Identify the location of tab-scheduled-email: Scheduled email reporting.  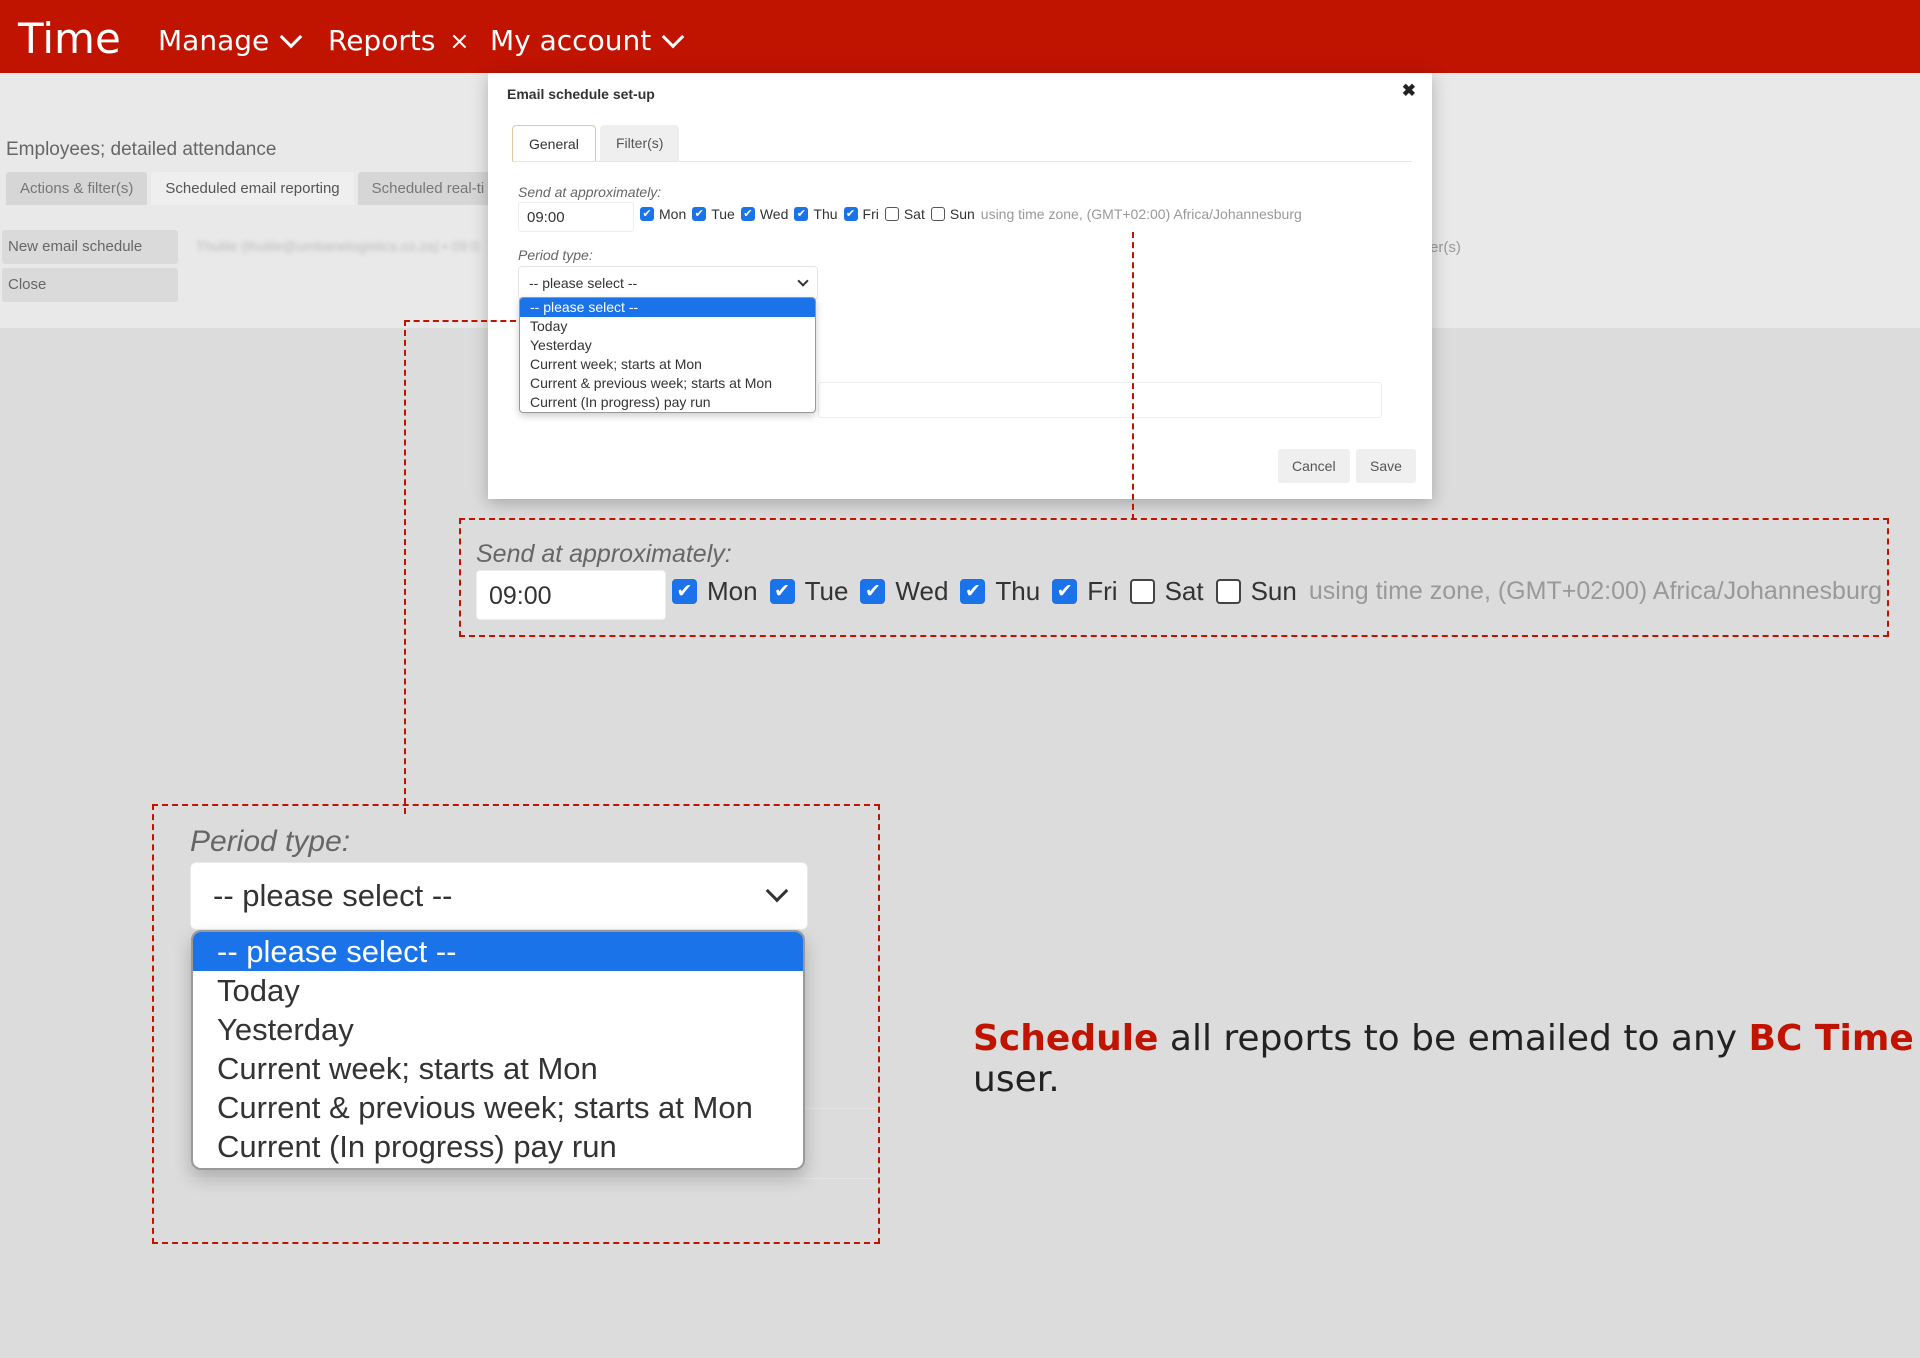
(252, 188).